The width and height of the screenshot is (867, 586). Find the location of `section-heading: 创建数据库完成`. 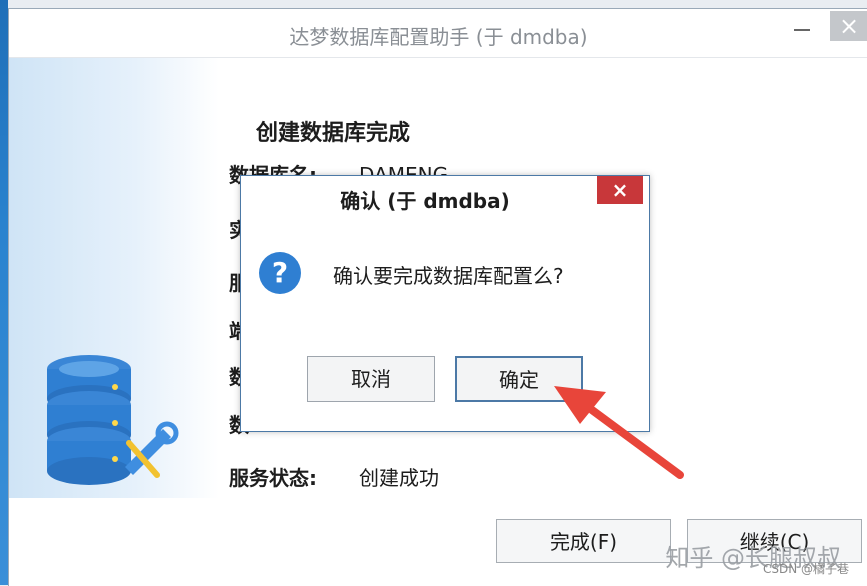

section-heading: 创建数据库完成 is located at coordinates (333, 133).